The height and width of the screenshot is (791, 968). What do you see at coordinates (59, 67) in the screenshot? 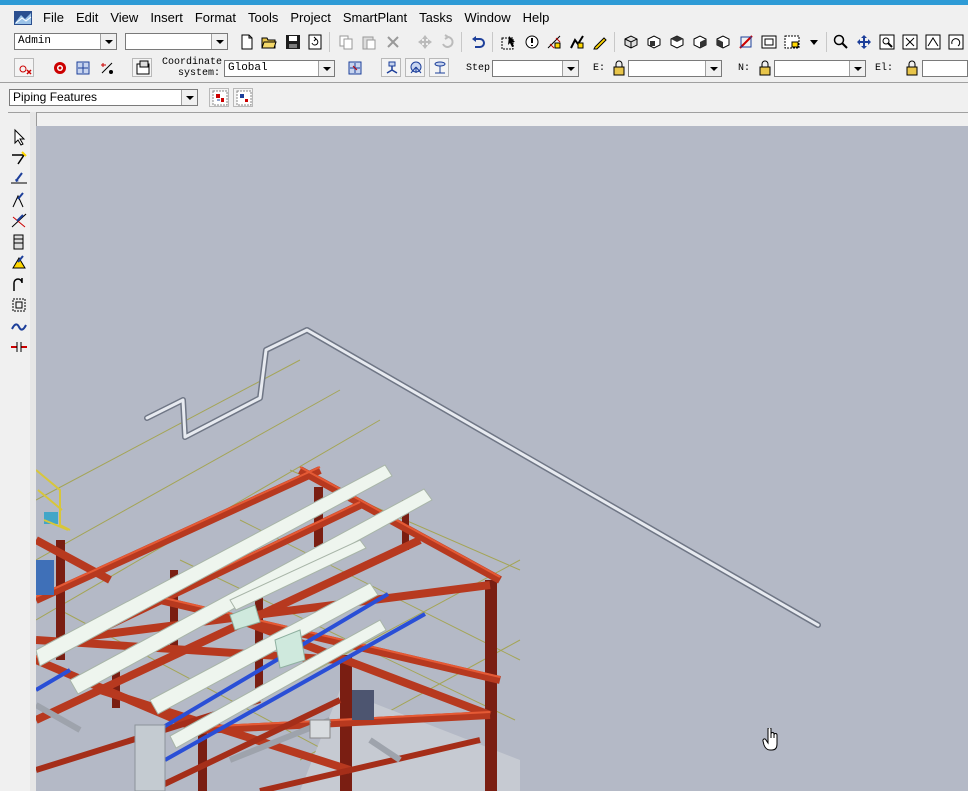
I see `target-to-origin-button` at bounding box center [59, 67].